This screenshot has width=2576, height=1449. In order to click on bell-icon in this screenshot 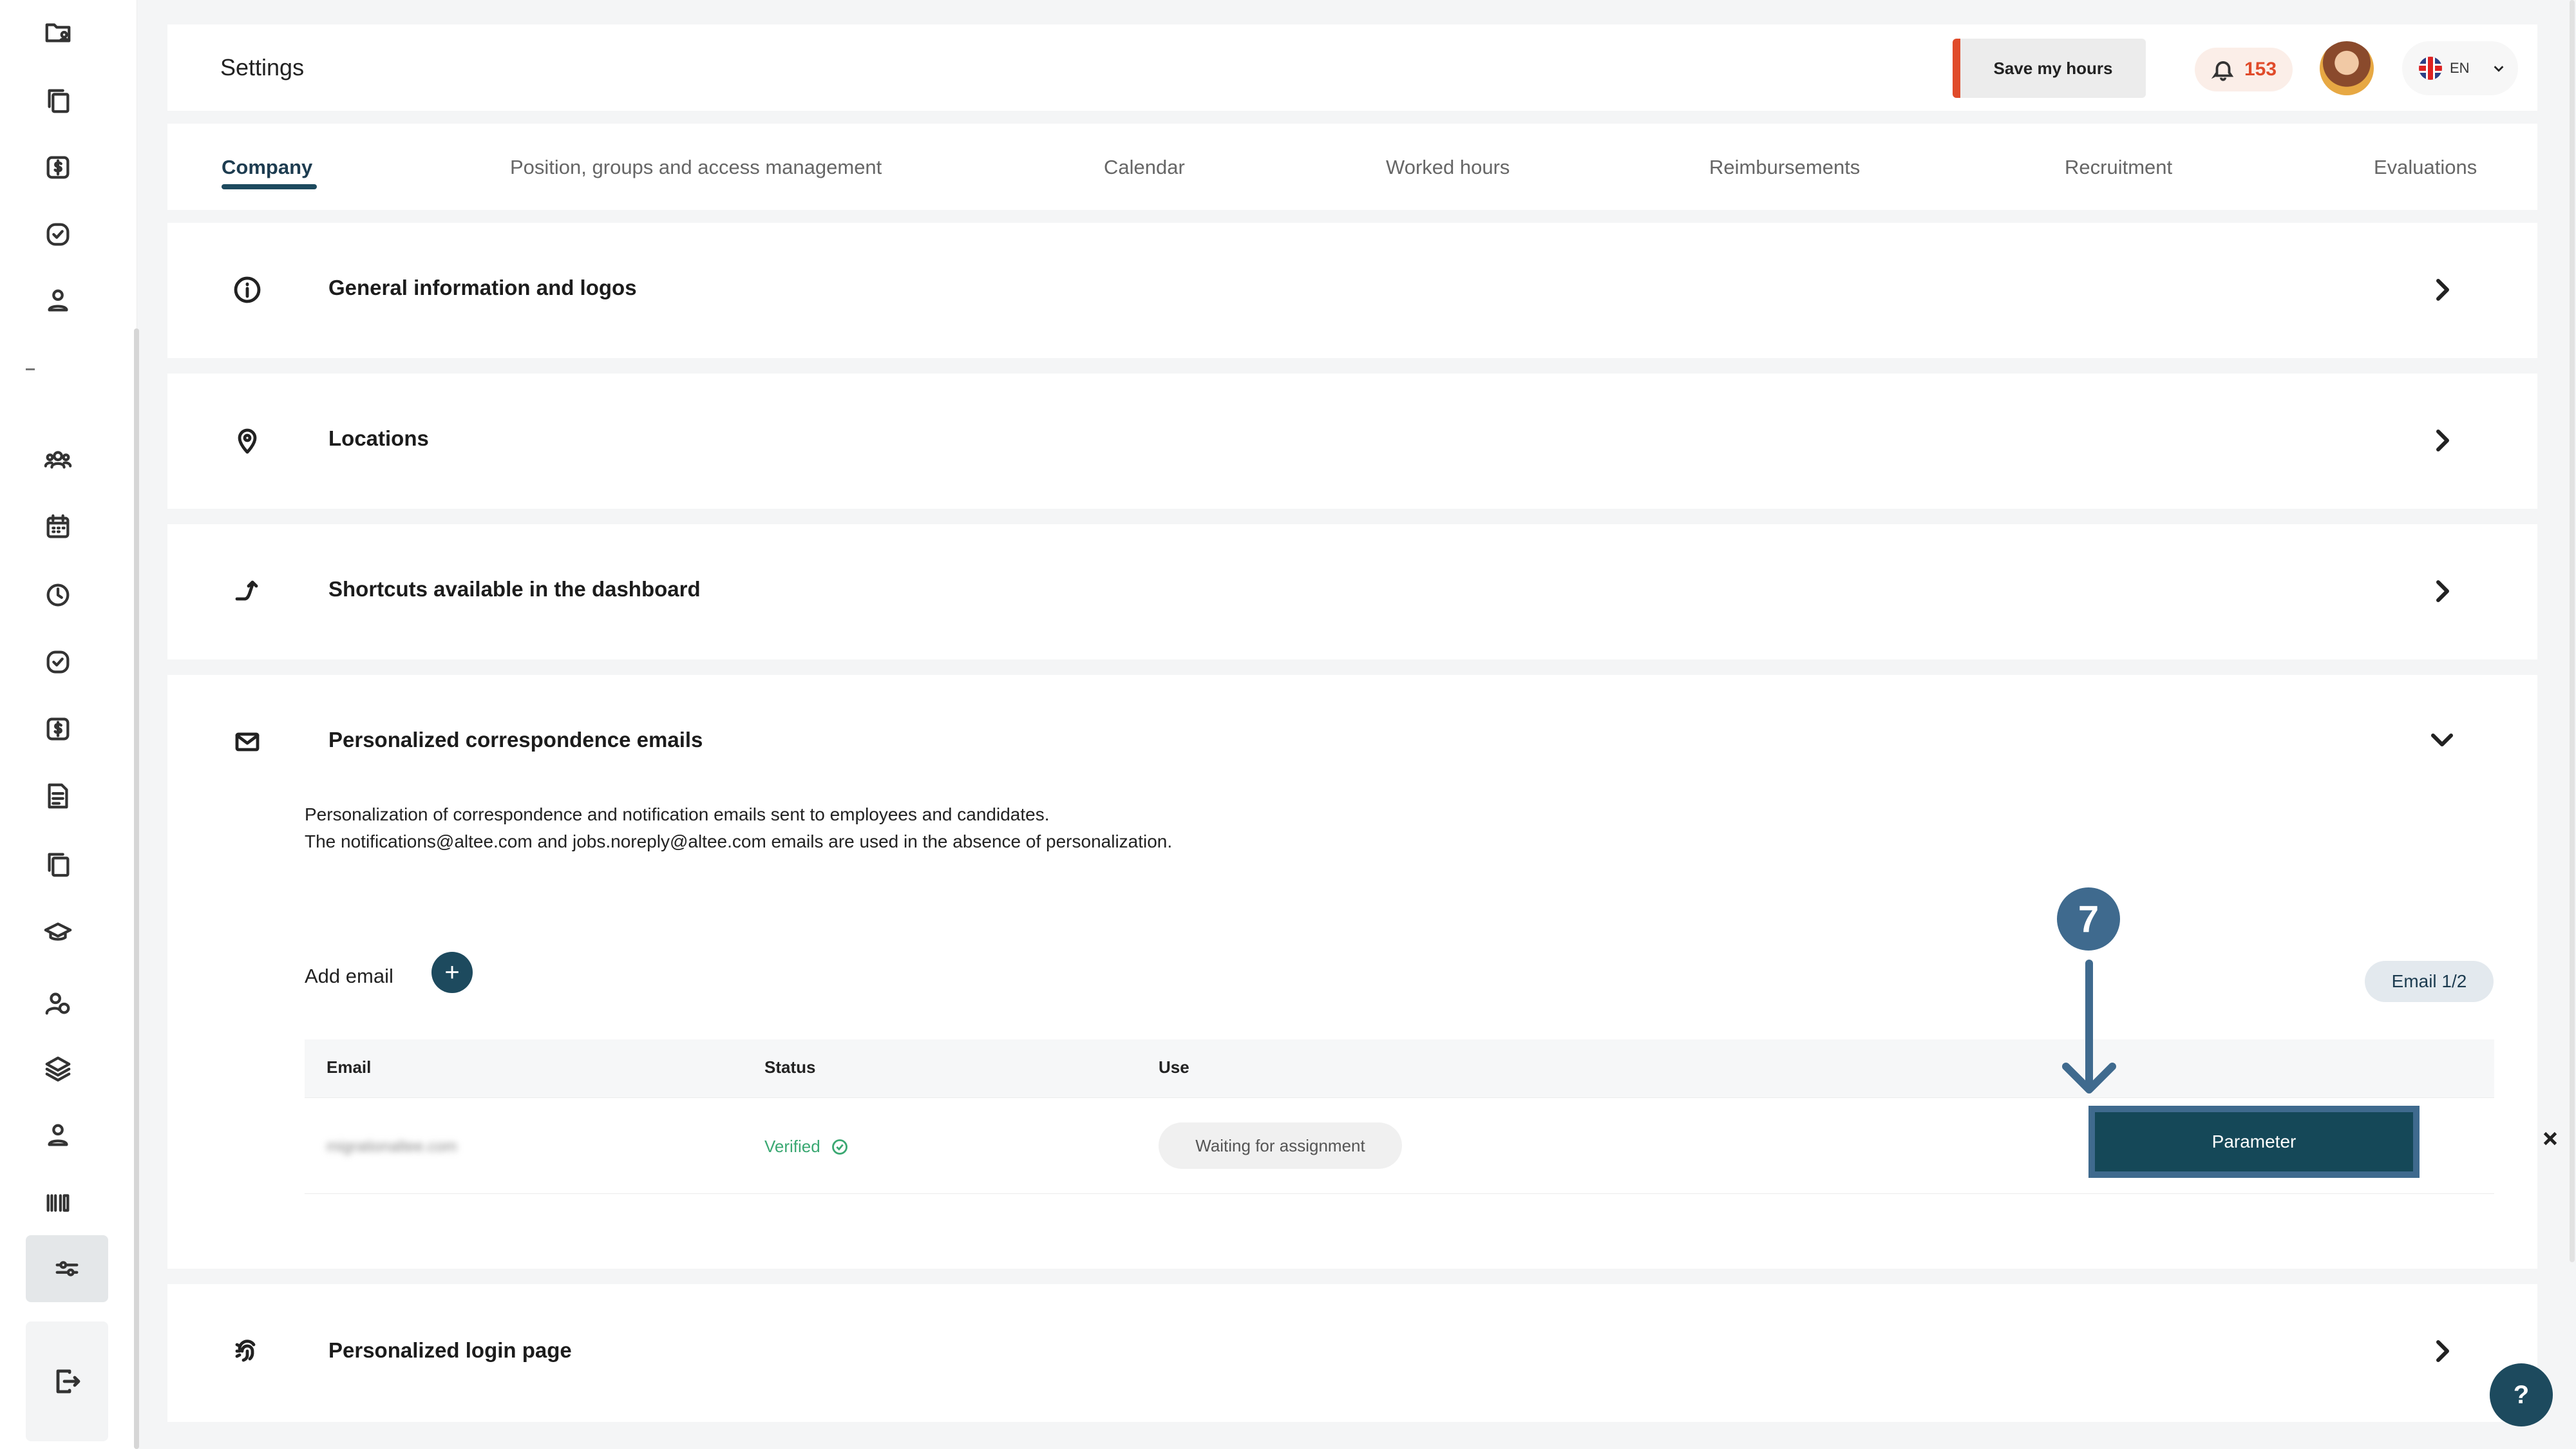, I will do `click(2222, 71)`.